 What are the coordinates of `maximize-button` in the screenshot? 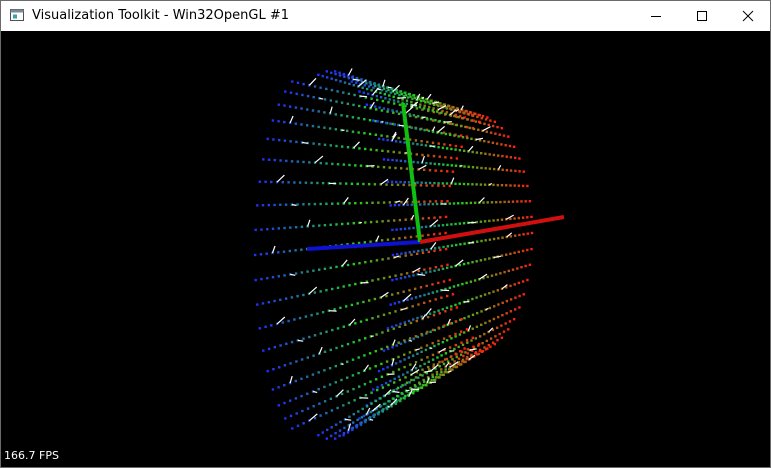 It's located at (702, 16).